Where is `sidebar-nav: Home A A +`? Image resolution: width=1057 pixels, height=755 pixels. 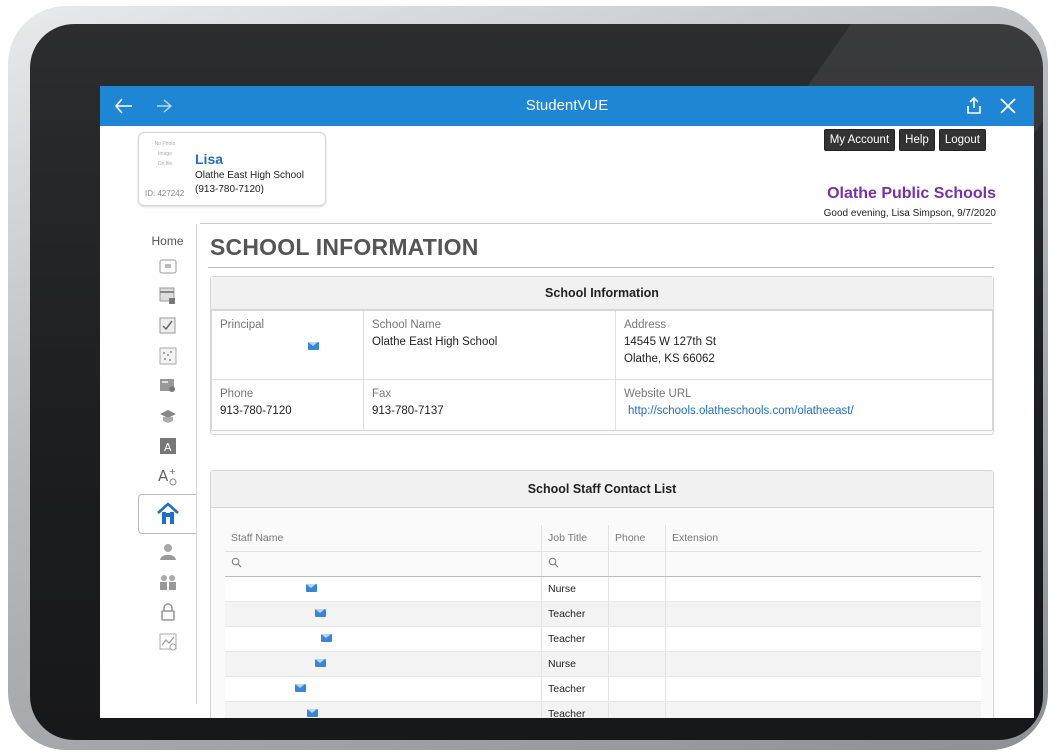
sidebar-nav: Home A A + is located at coordinates (167, 439).